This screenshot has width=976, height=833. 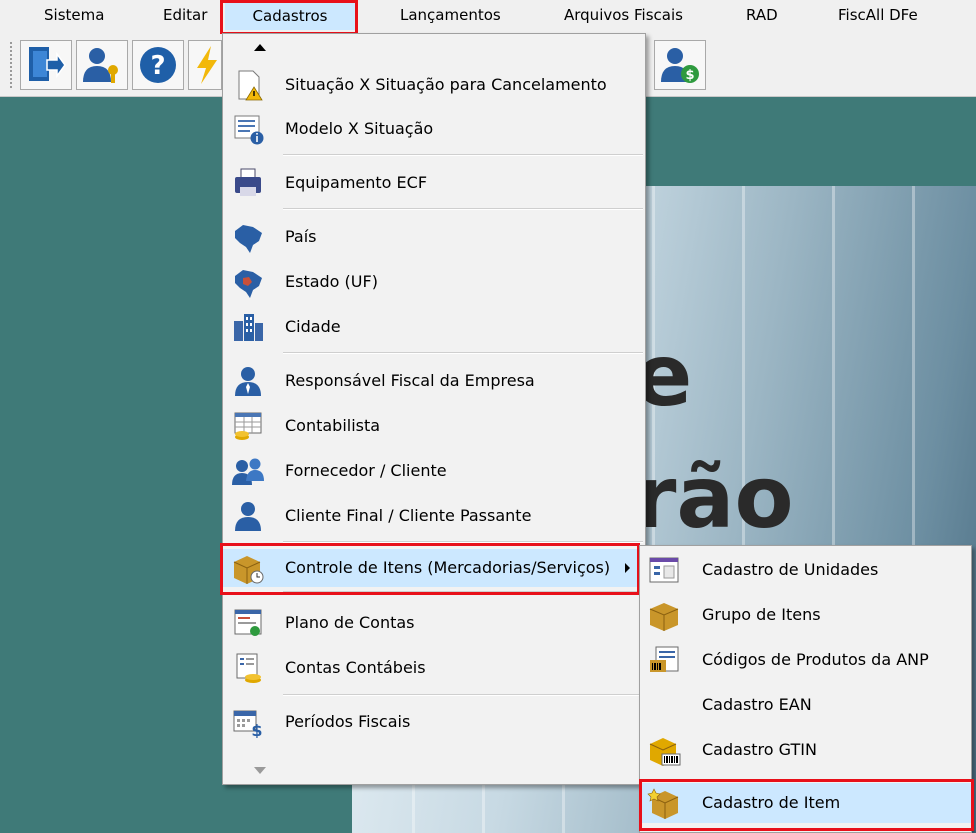 What do you see at coordinates (13, 65) in the screenshot?
I see `toolbar-grip` at bounding box center [13, 65].